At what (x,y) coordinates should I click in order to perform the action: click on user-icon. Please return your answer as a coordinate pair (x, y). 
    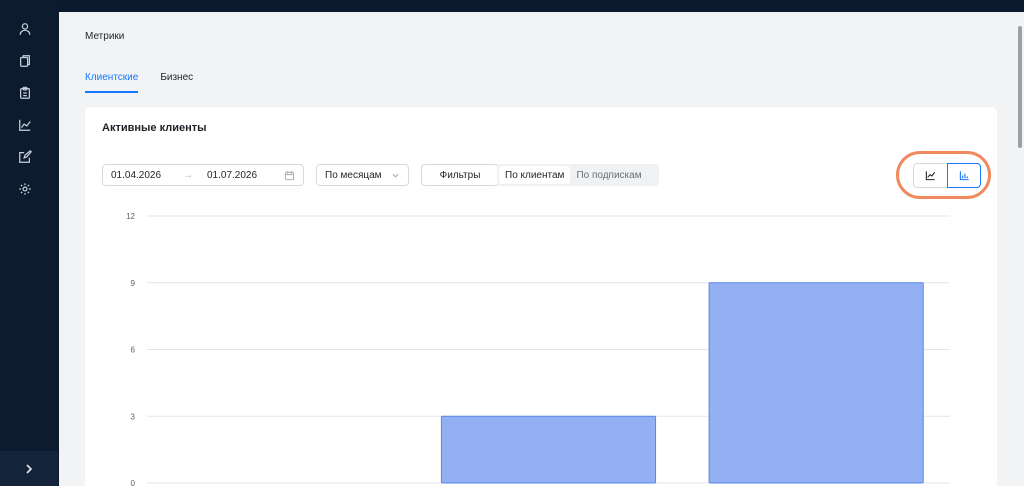
    Looking at the image, I should click on (25, 29).